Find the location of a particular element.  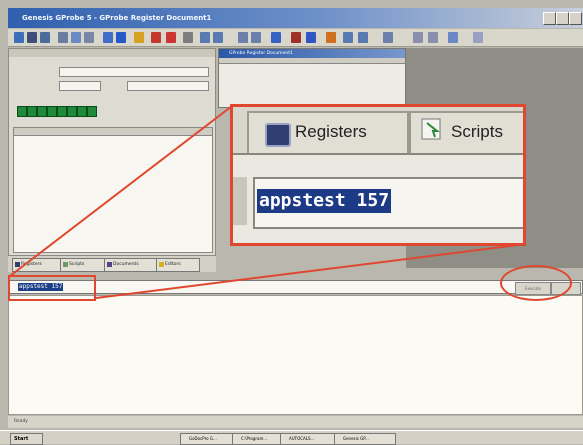

callout-line-top is located at coordinates (121, 191).